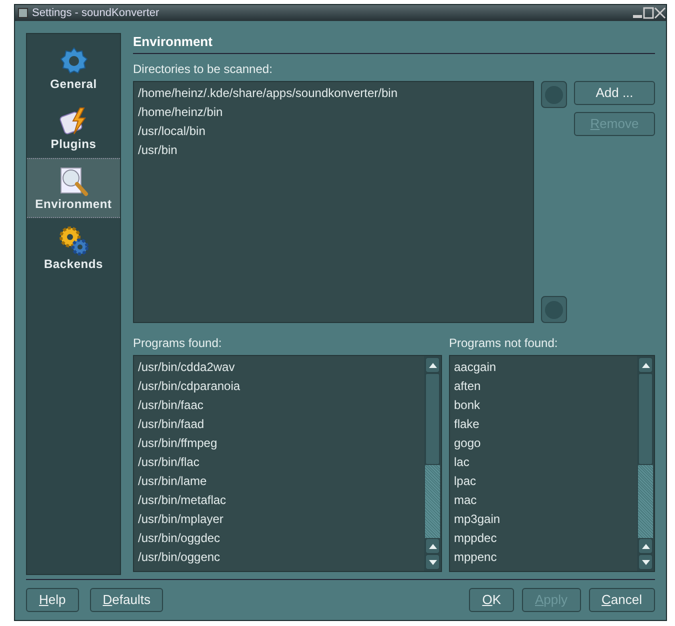 This screenshot has width=675, height=626. What do you see at coordinates (279, 424) in the screenshot?
I see `program-item: /usr/bin/faad` at bounding box center [279, 424].